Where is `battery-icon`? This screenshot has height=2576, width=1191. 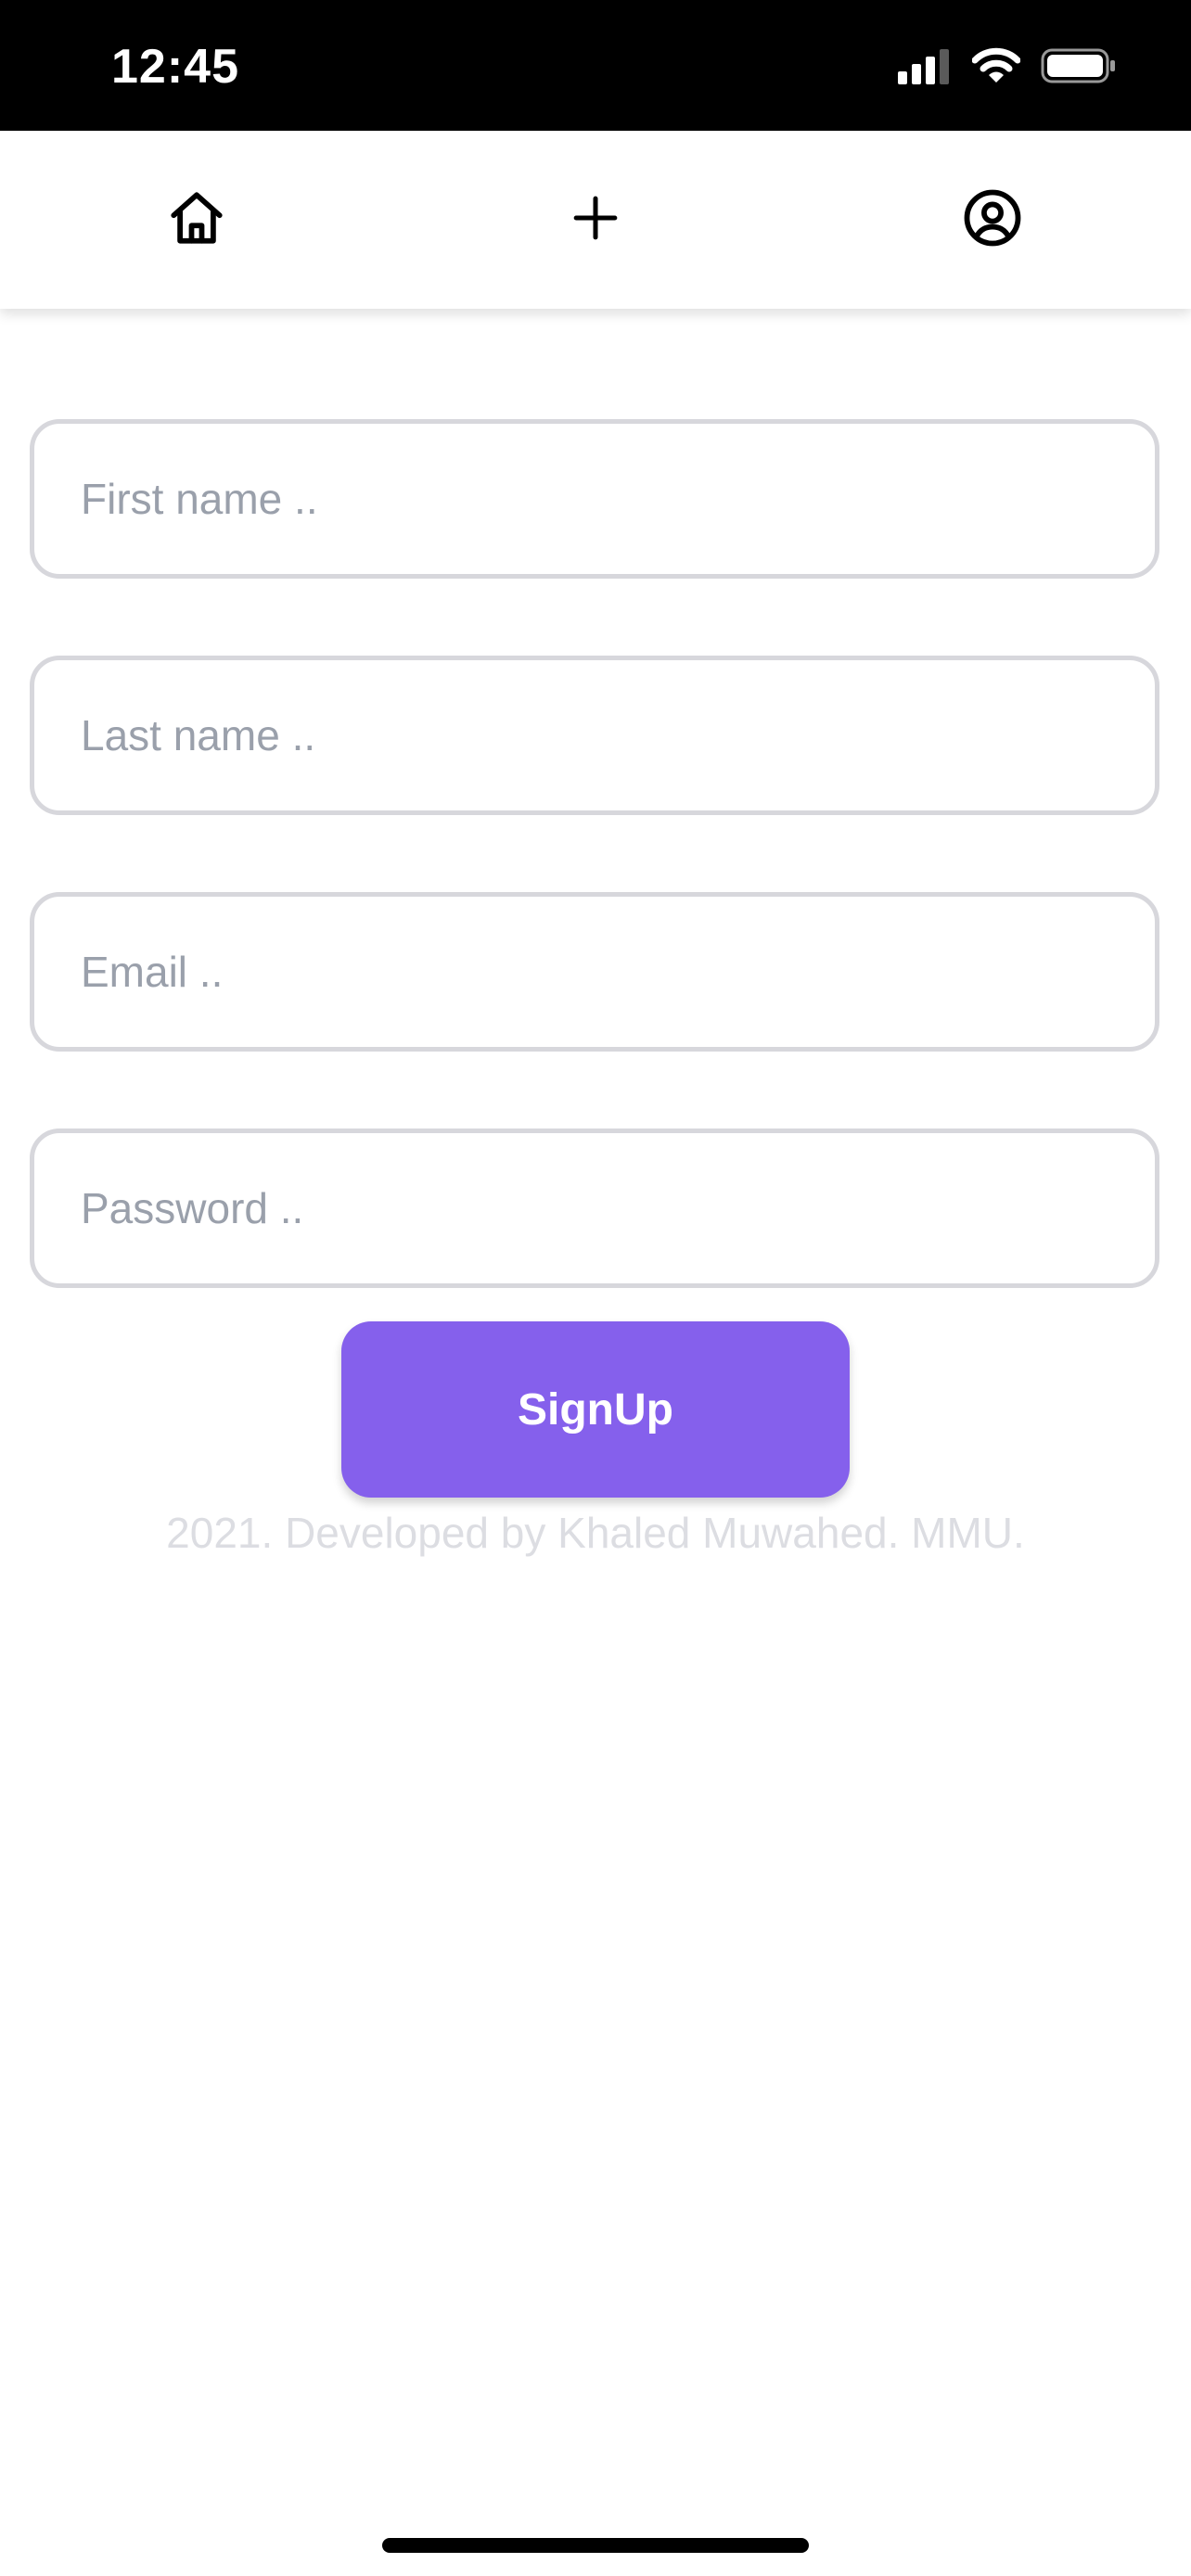
battery-icon is located at coordinates (1079, 68).